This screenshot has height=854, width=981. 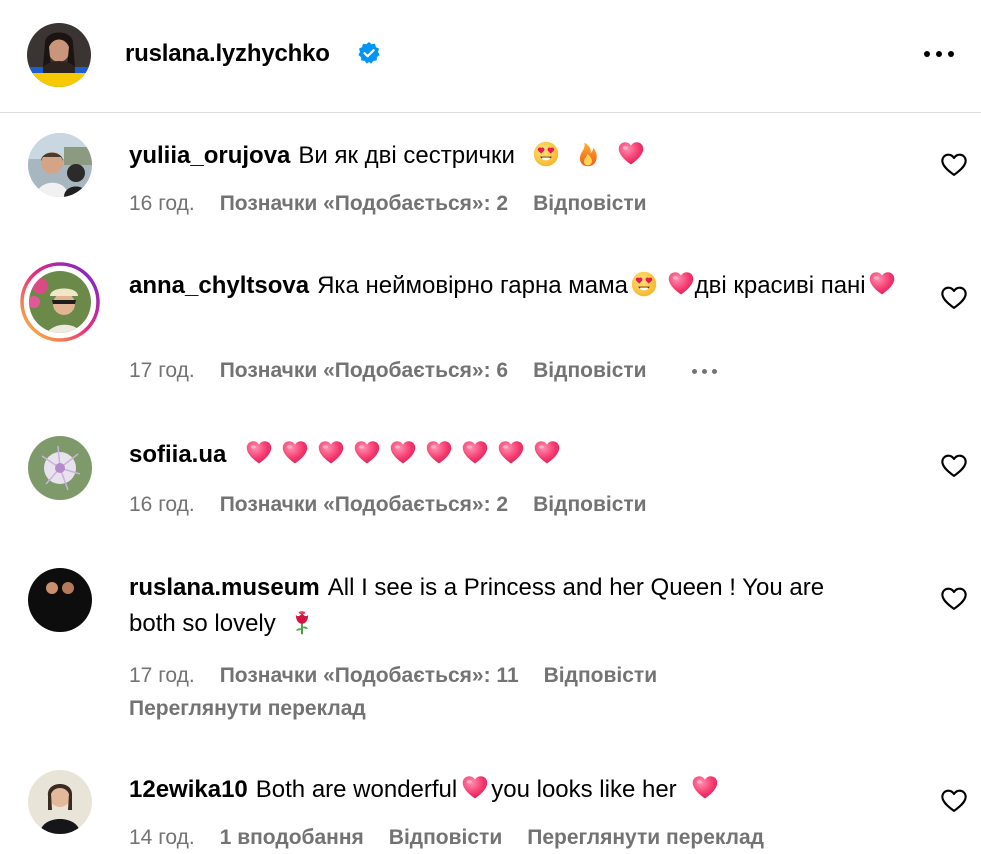 I want to click on comment-text: both so lovely, so click(x=202, y=623).